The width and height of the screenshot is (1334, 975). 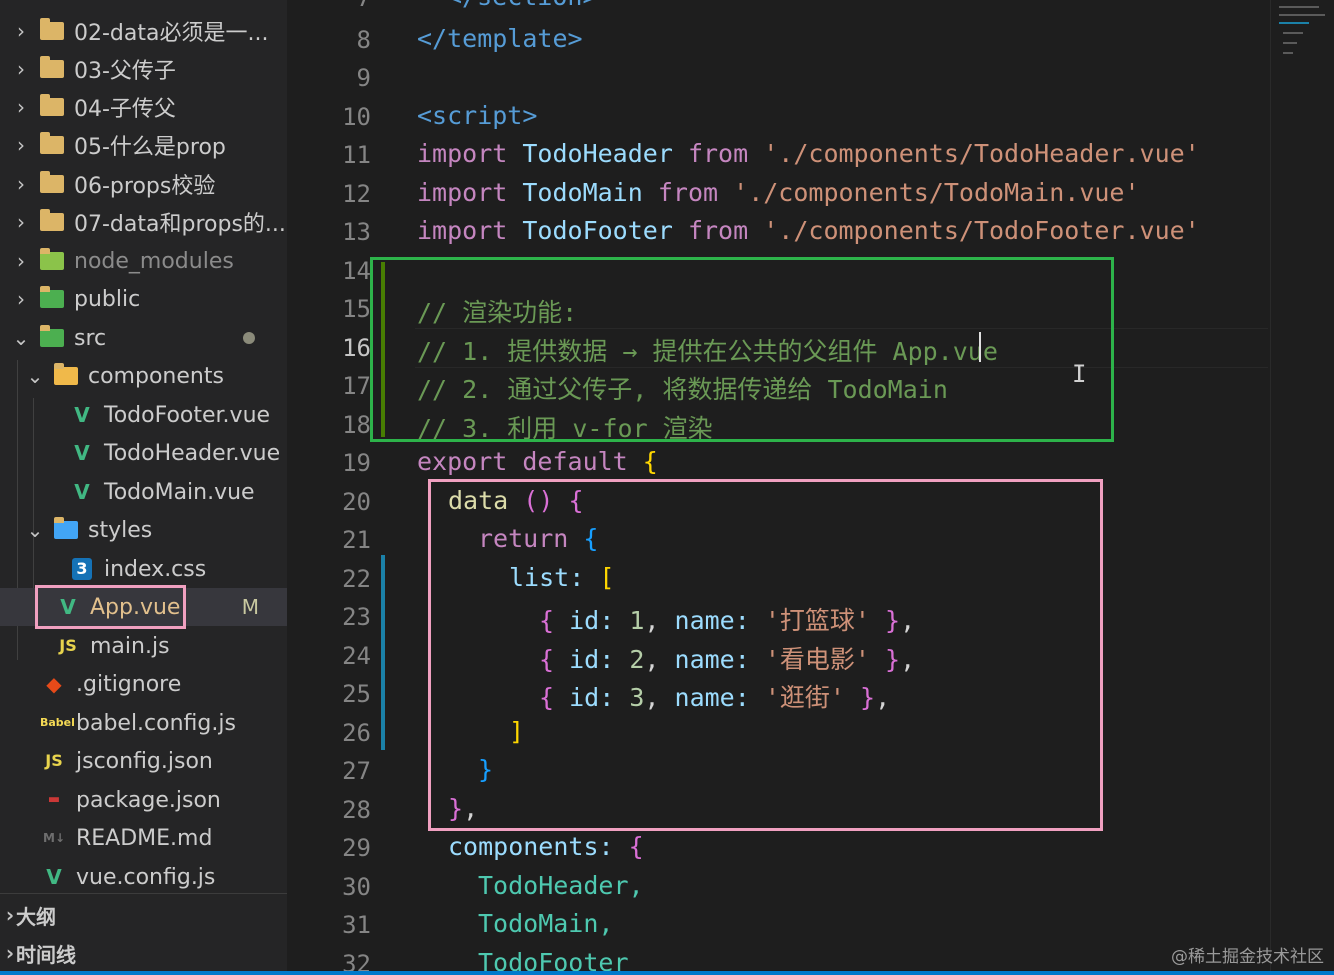 I want to click on tree-item-folder: ⌄ src, so click(x=143, y=338).